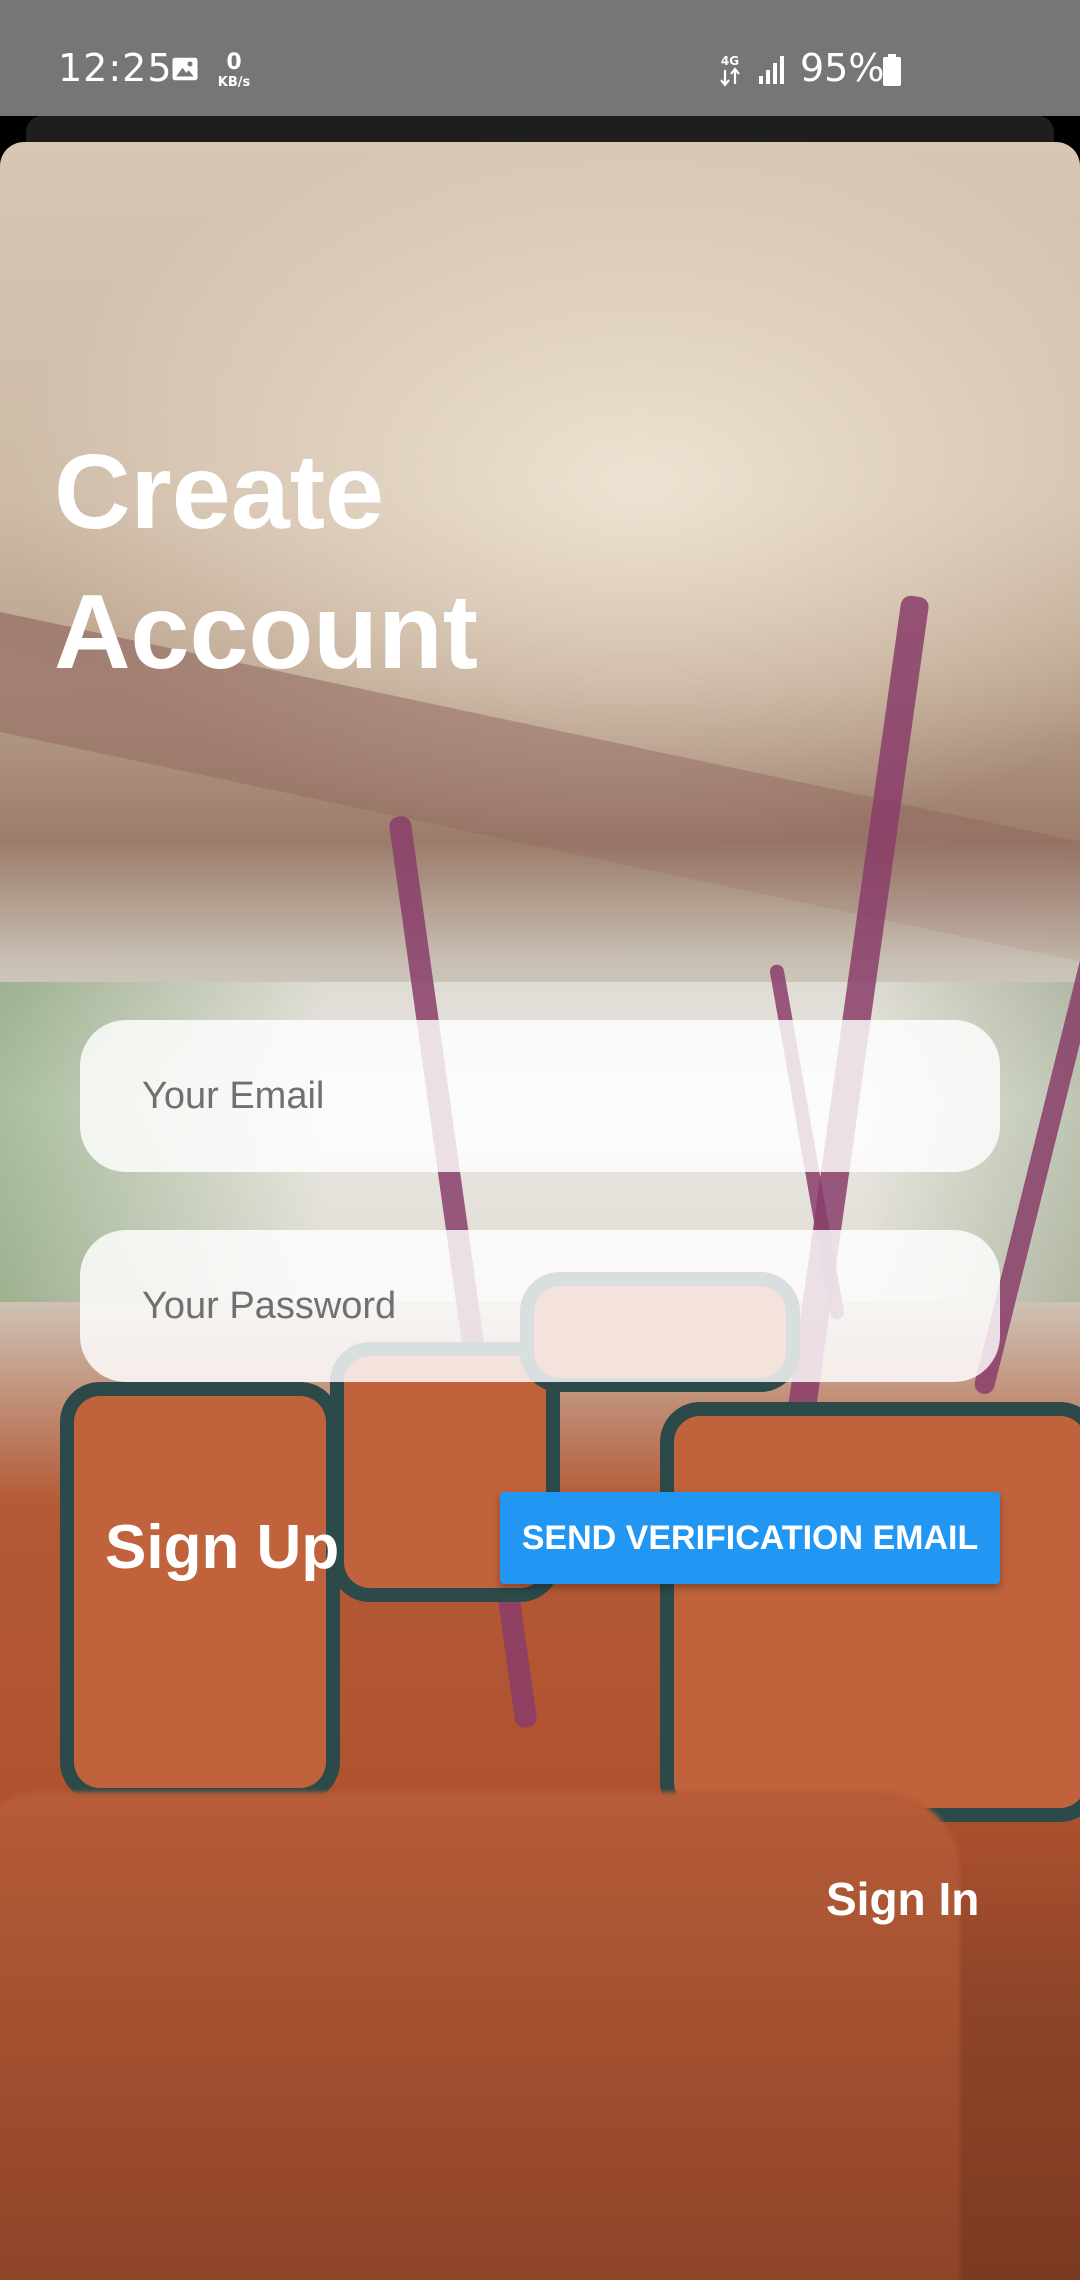 The image size is (1080, 2280). What do you see at coordinates (219, 492) in the screenshot?
I see `page-title-line1: Create` at bounding box center [219, 492].